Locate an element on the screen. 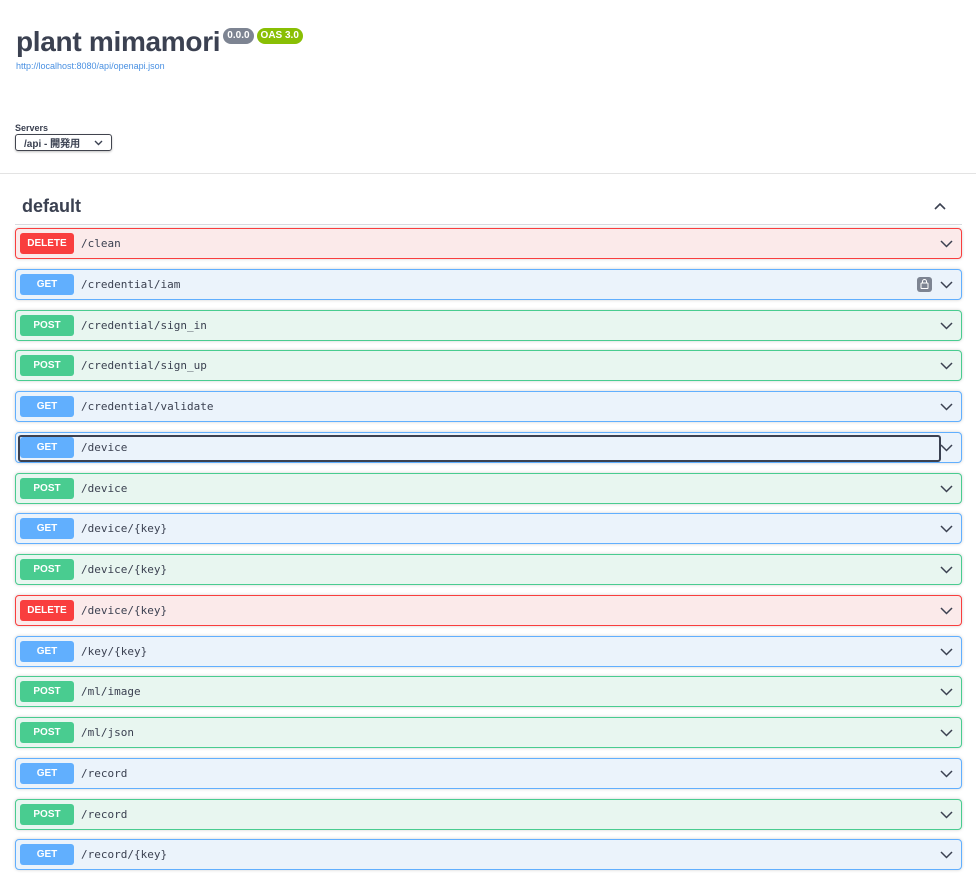 This screenshot has height=880, width=976. operation-path: /credential/sign_in is located at coordinates (144, 325).